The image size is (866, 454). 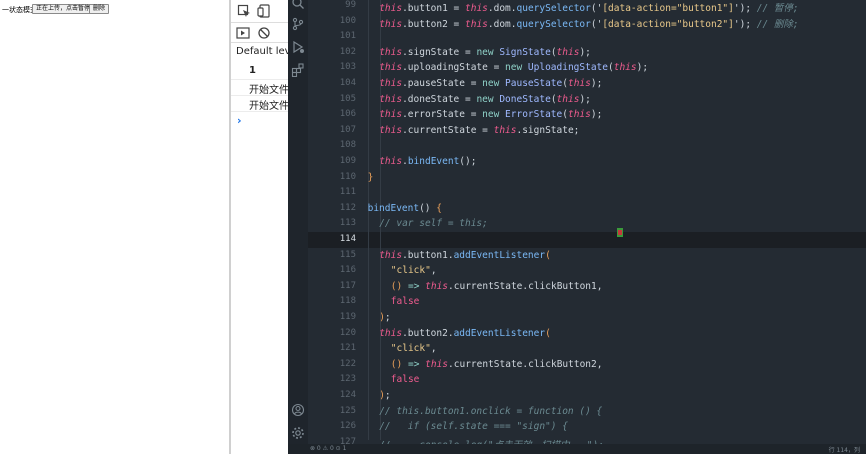 I want to click on console-prompt: ›, so click(x=239, y=120).